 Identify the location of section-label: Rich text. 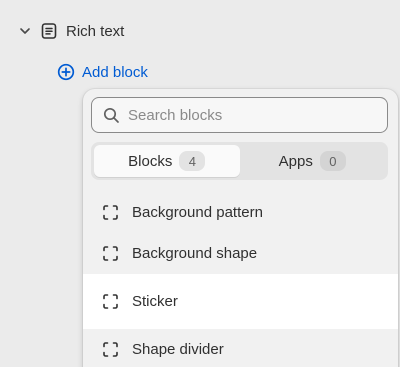
(95, 31).